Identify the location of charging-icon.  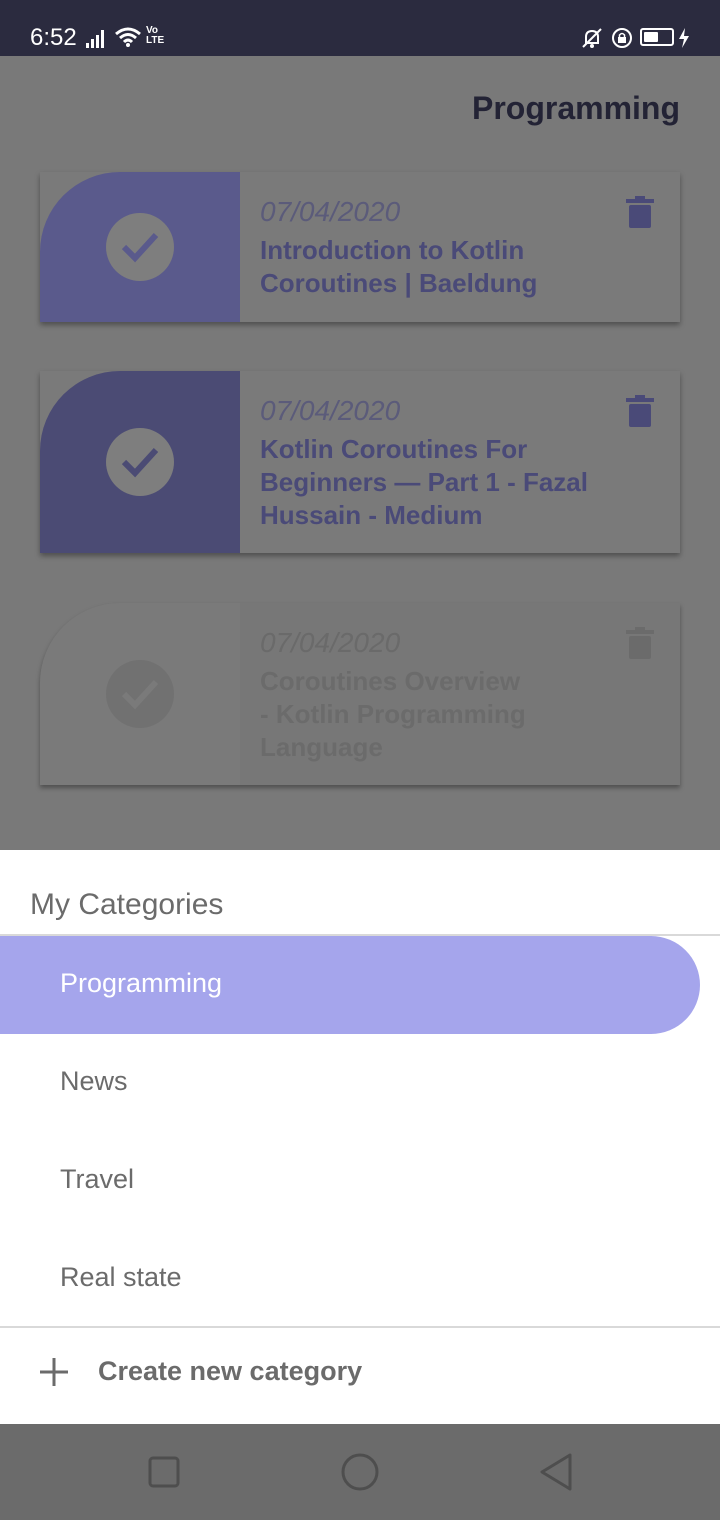
(684, 38).